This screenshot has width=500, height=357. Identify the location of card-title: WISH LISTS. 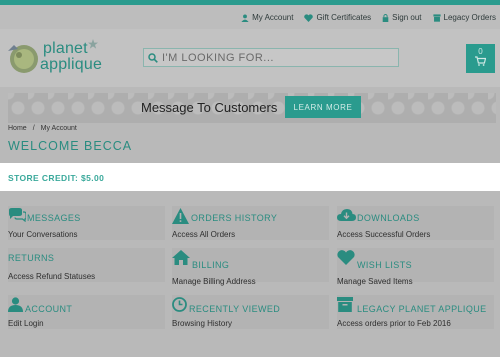
(385, 265).